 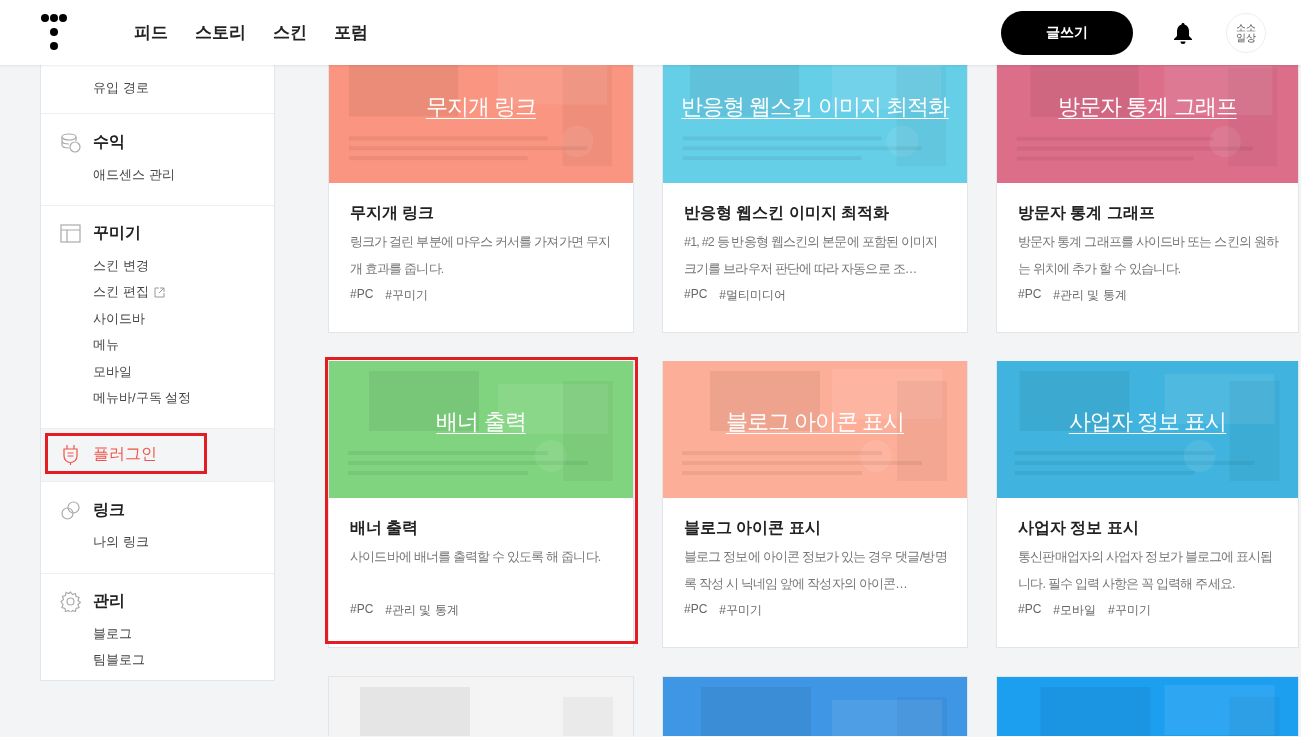 What do you see at coordinates (70, 510) in the screenshot?
I see `link-icon` at bounding box center [70, 510].